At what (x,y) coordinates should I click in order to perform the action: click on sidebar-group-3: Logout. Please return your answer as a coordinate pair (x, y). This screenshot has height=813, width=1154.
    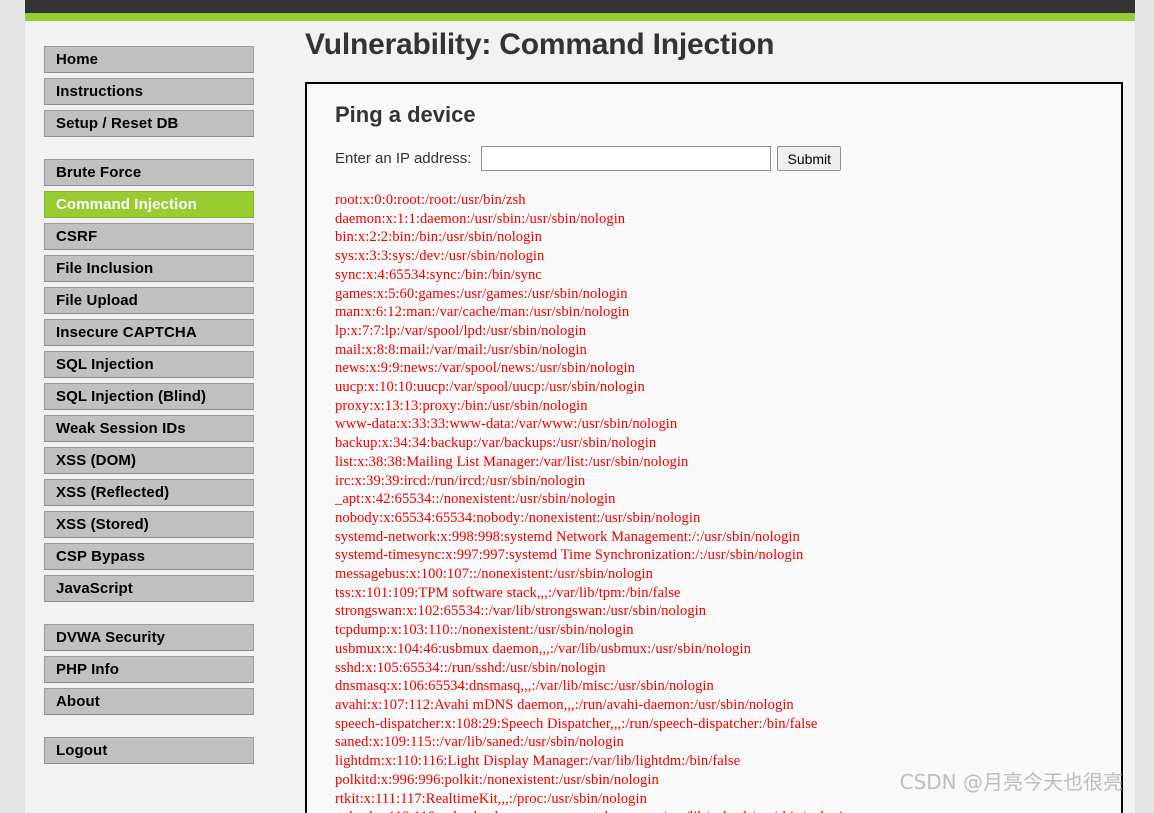
    Looking at the image, I should click on (149, 750).